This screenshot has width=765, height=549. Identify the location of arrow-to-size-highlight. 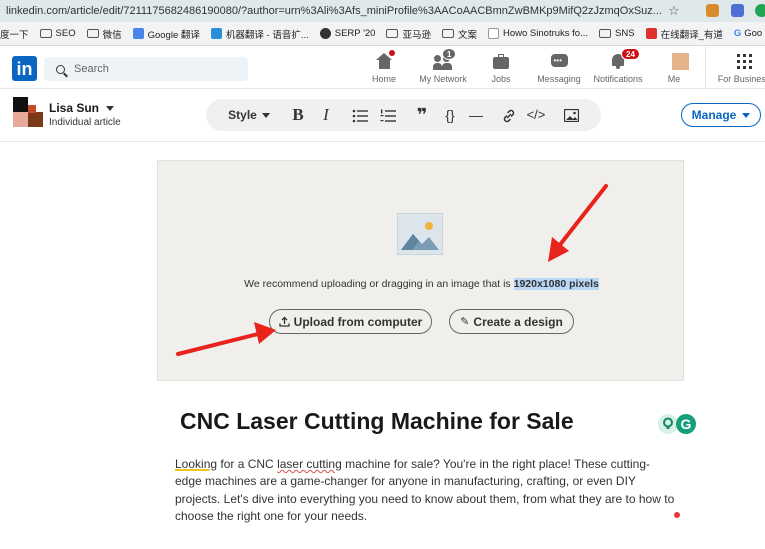
(578, 223).